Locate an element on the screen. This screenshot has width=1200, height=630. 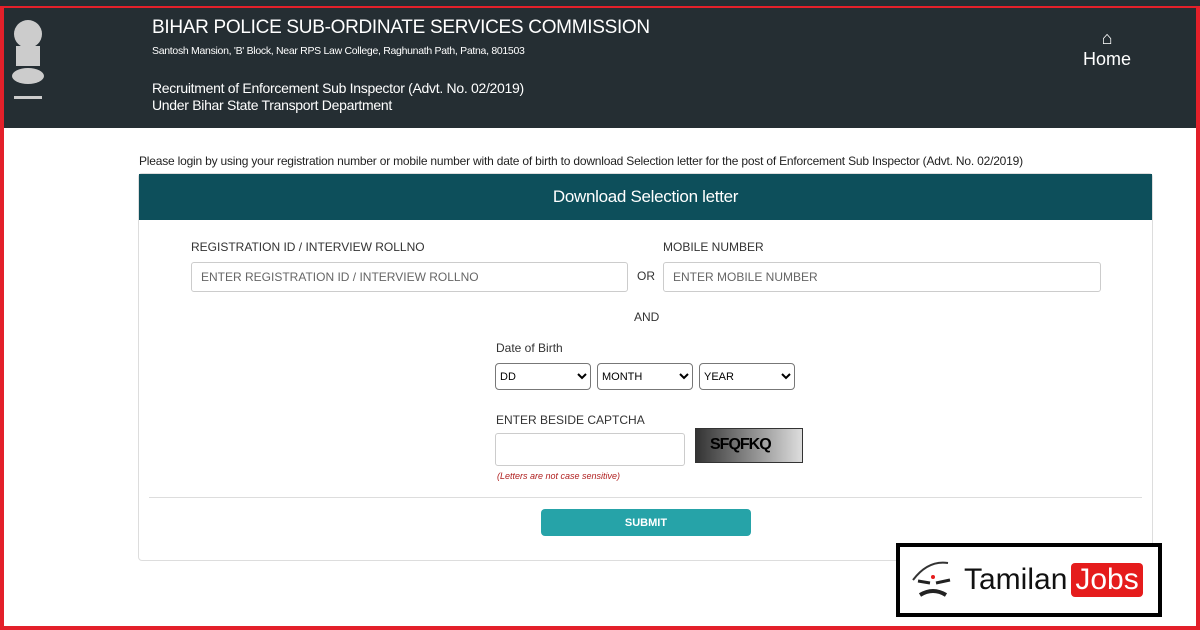
mobile-label: MOBILE NUMBER is located at coordinates (713, 247).